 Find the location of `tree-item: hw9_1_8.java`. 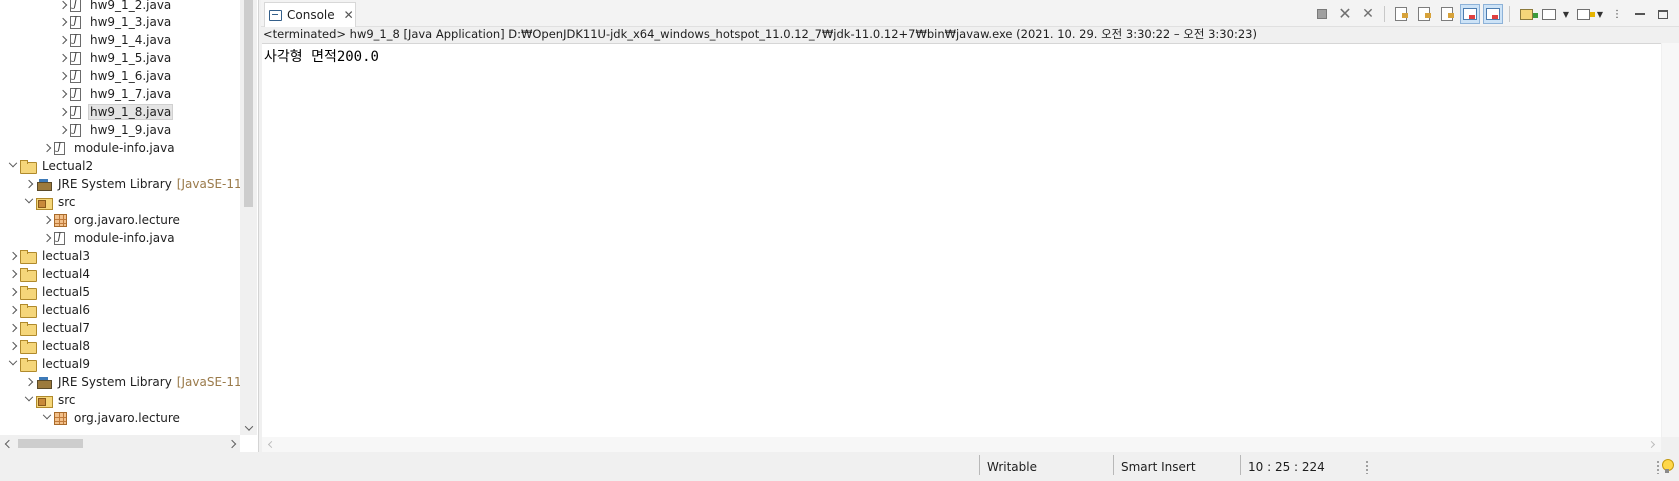

tree-item: hw9_1_8.java is located at coordinates (120, 112).